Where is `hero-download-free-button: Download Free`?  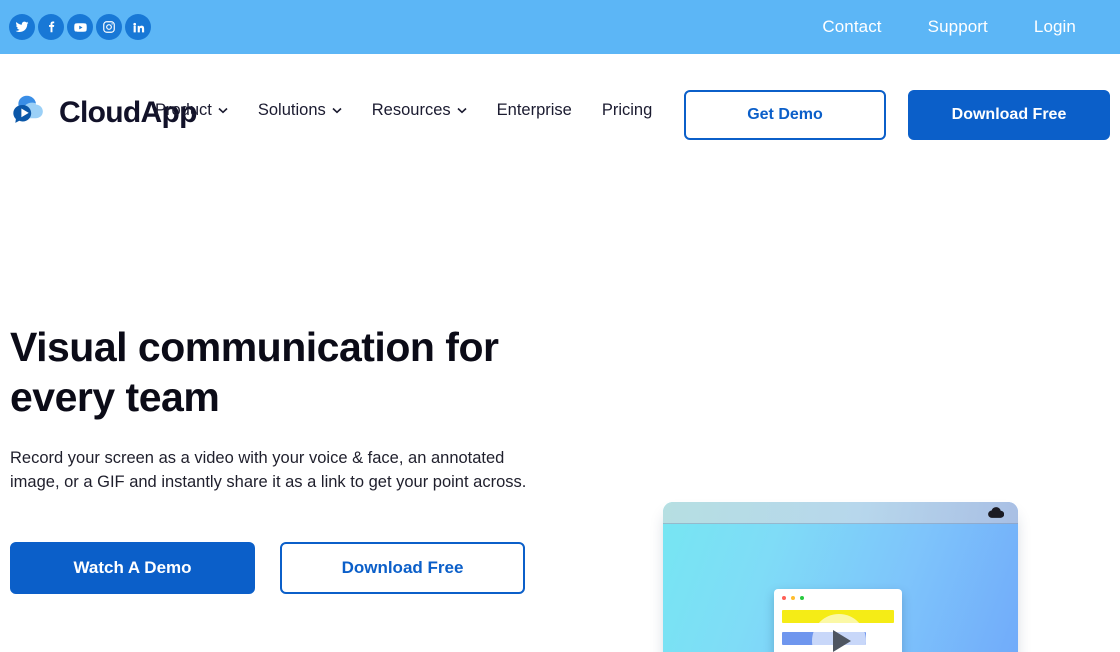 hero-download-free-button: Download Free is located at coordinates (402, 568).